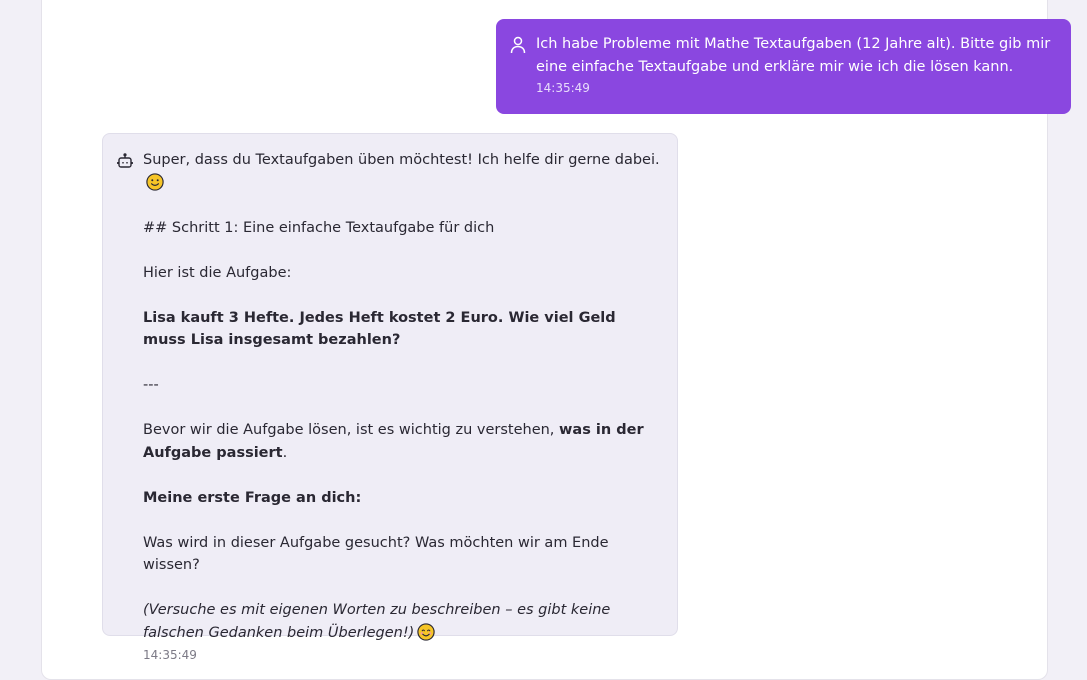  What do you see at coordinates (518, 45) in the screenshot?
I see `user-icon` at bounding box center [518, 45].